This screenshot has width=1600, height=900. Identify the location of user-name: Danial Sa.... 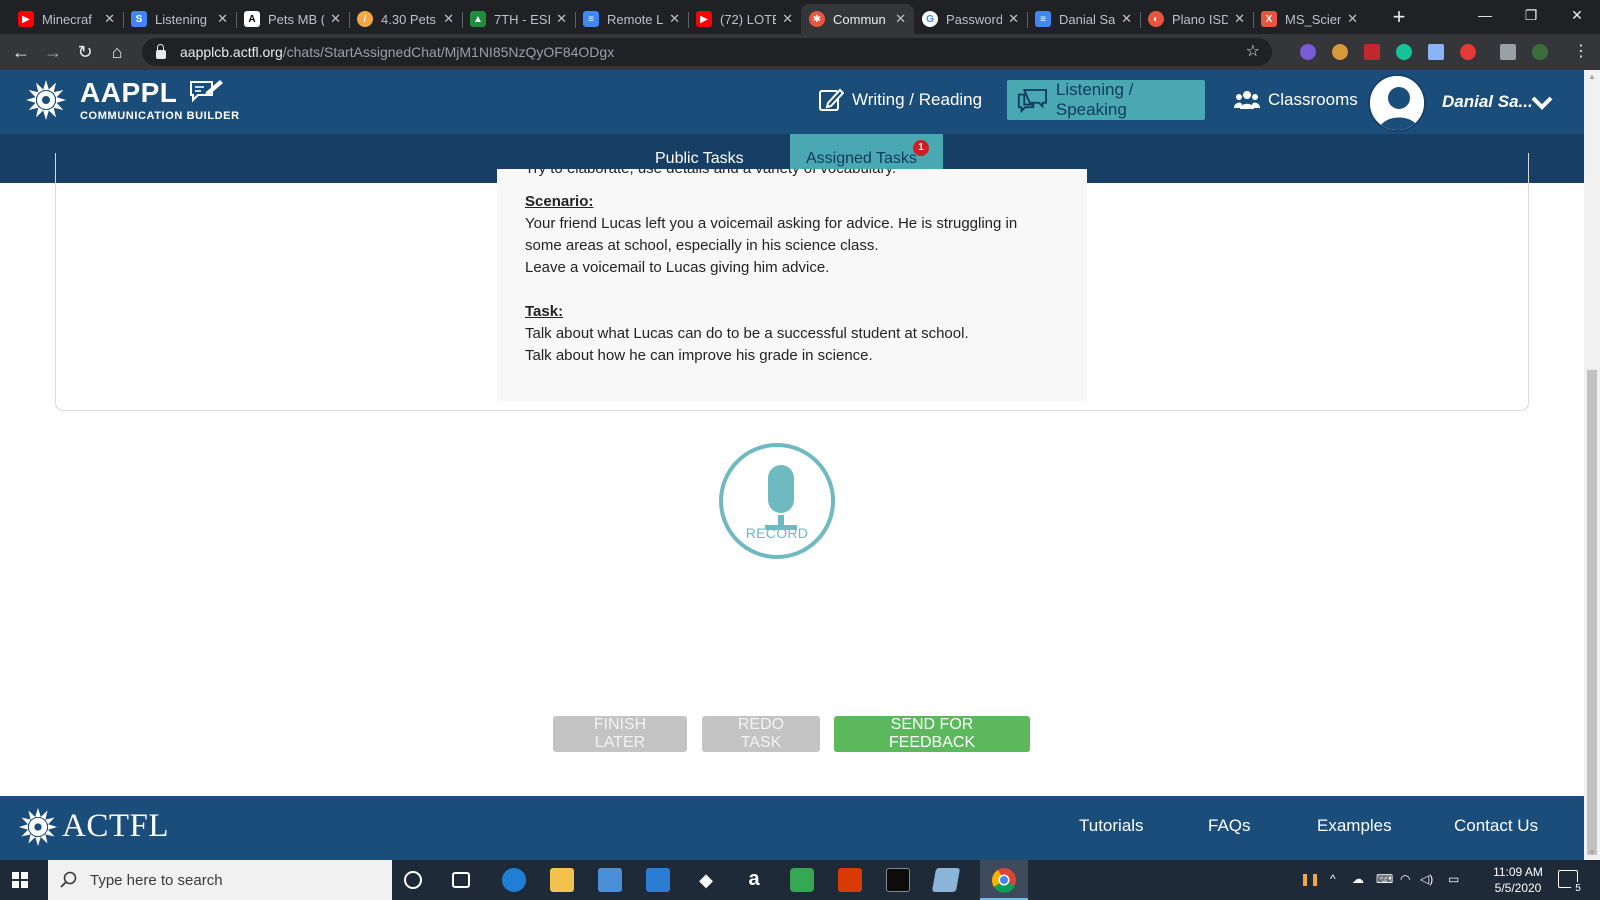
(1487, 102).